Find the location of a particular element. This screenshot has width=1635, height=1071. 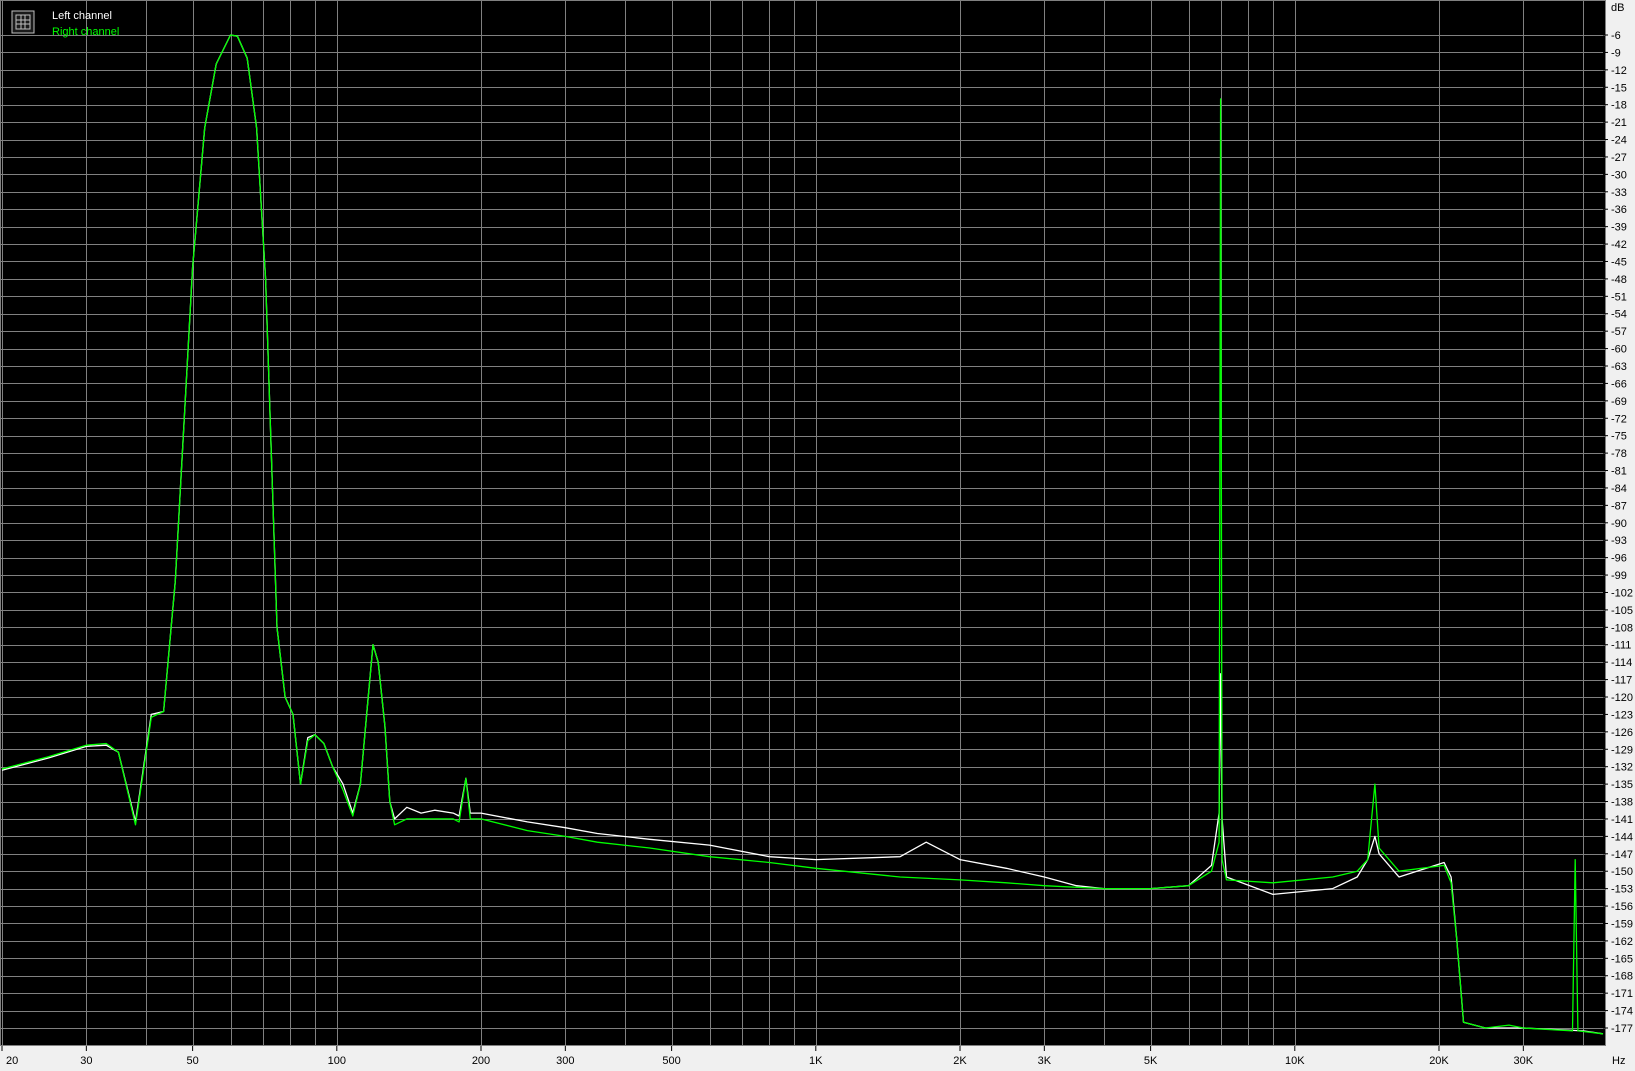

y-tick-label: -12 is located at coordinates (1619, 71).